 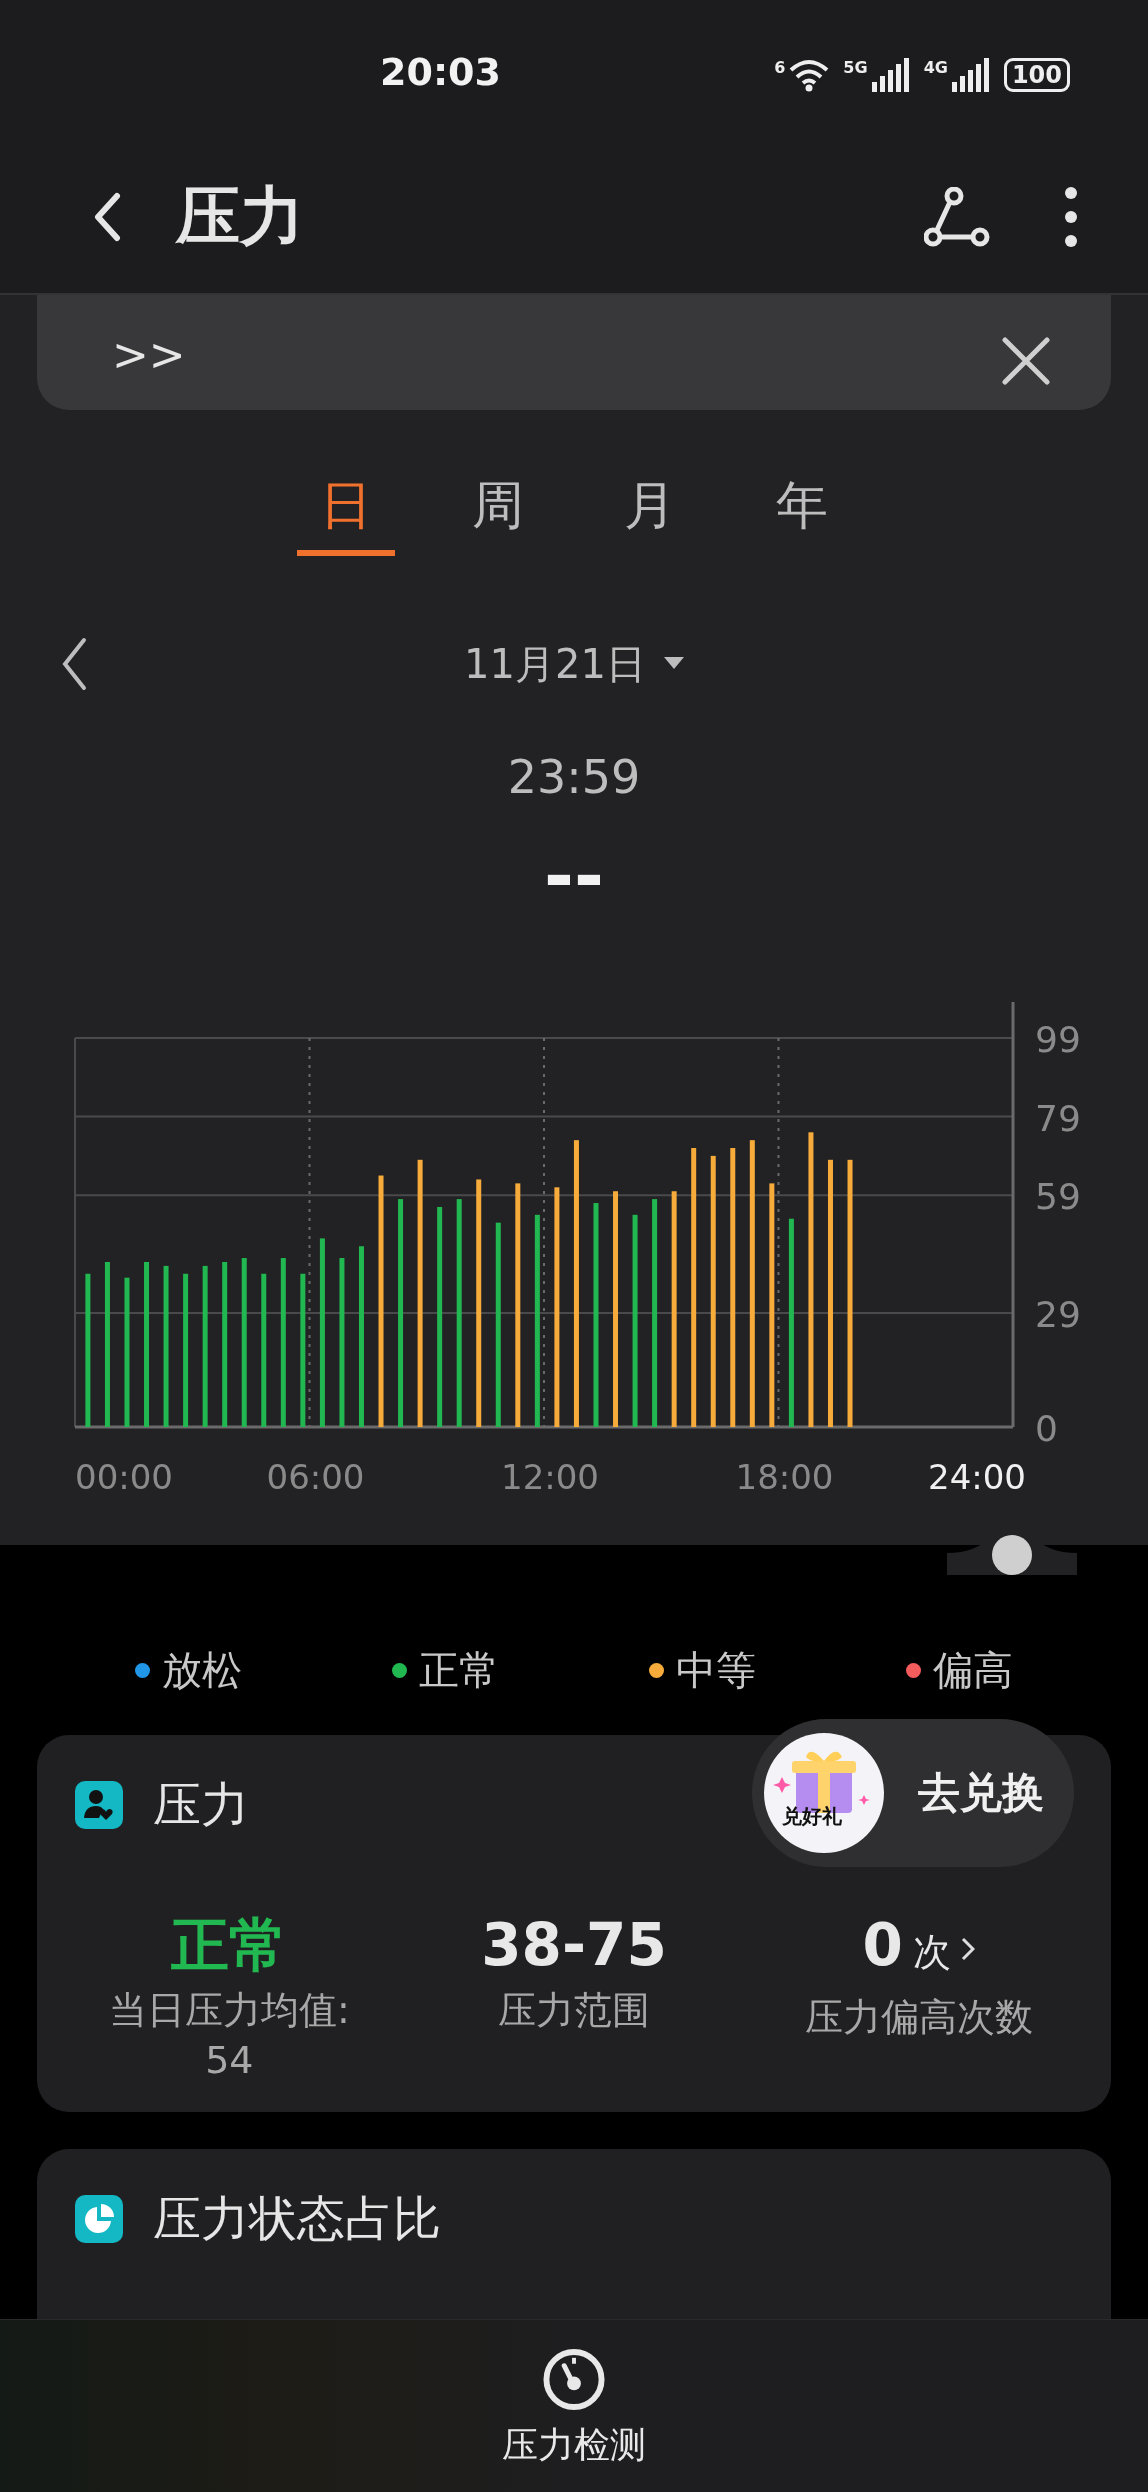 I want to click on stat-value: 38-75, so click(x=574, y=1945).